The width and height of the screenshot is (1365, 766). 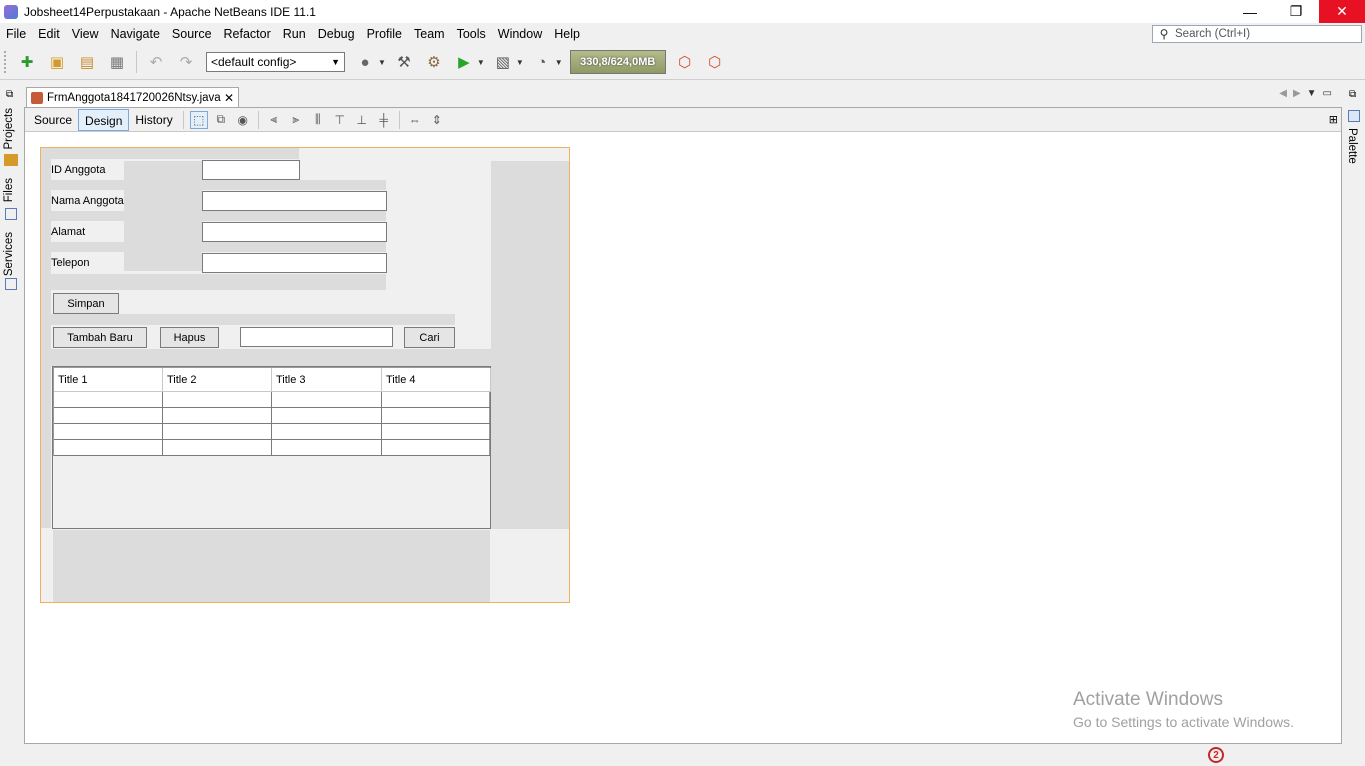 I want to click on selection-mode-icon: ⬚, so click(x=198, y=119).